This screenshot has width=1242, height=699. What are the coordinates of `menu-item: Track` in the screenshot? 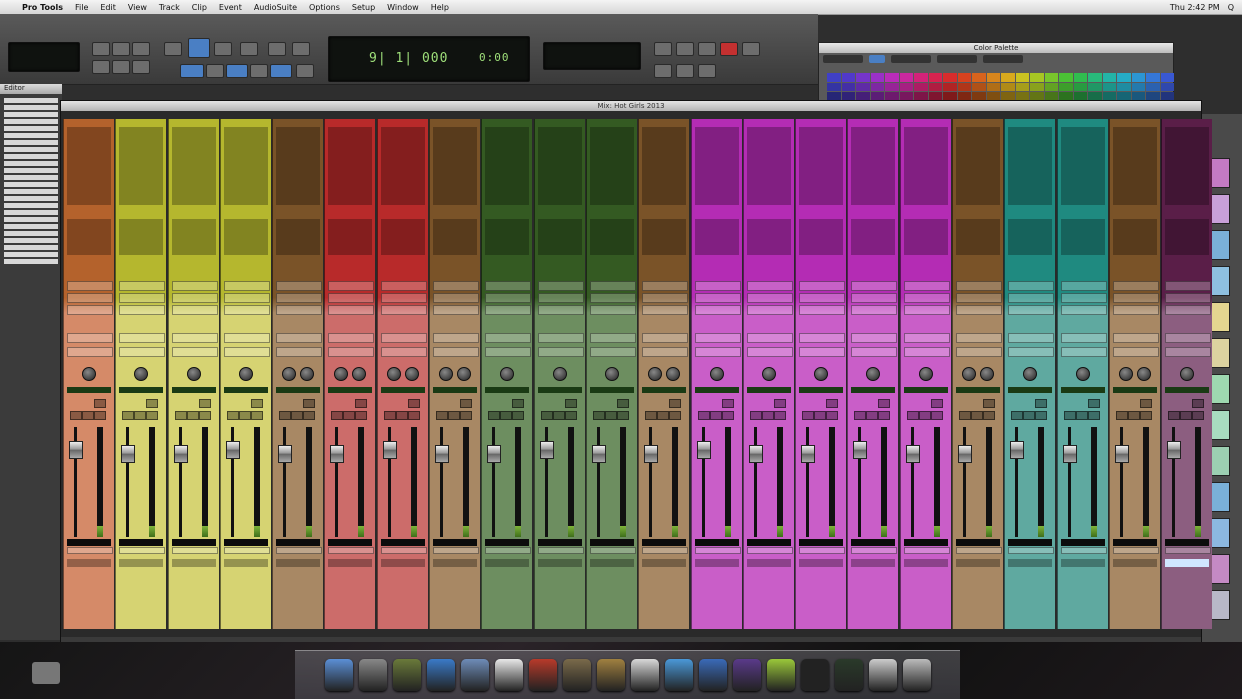 It's located at (169, 7).